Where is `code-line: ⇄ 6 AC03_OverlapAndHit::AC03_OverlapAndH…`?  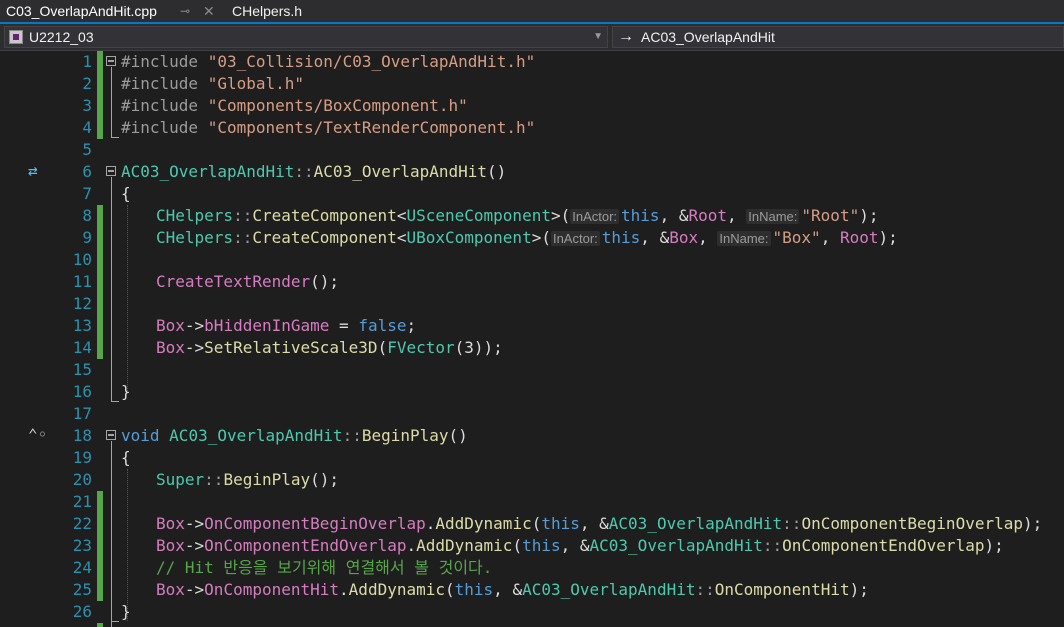 code-line: ⇄ 6 AC03_OverlapAndHit::AC03_OverlapAndH… is located at coordinates (532, 172).